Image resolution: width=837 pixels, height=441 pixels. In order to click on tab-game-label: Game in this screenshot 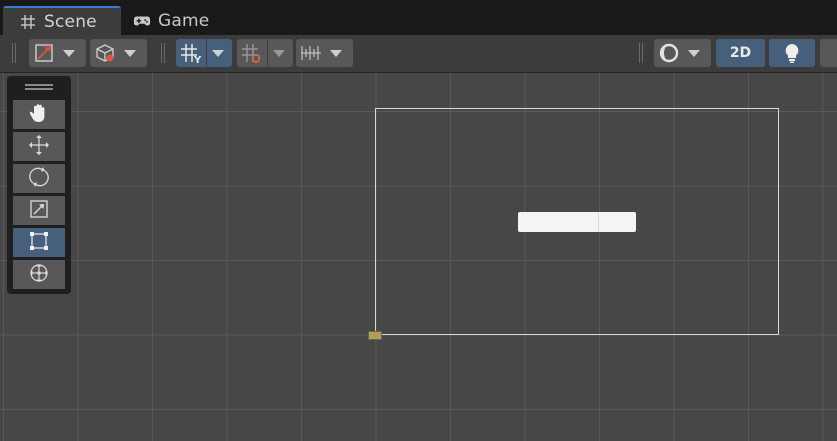, I will do `click(184, 20)`.